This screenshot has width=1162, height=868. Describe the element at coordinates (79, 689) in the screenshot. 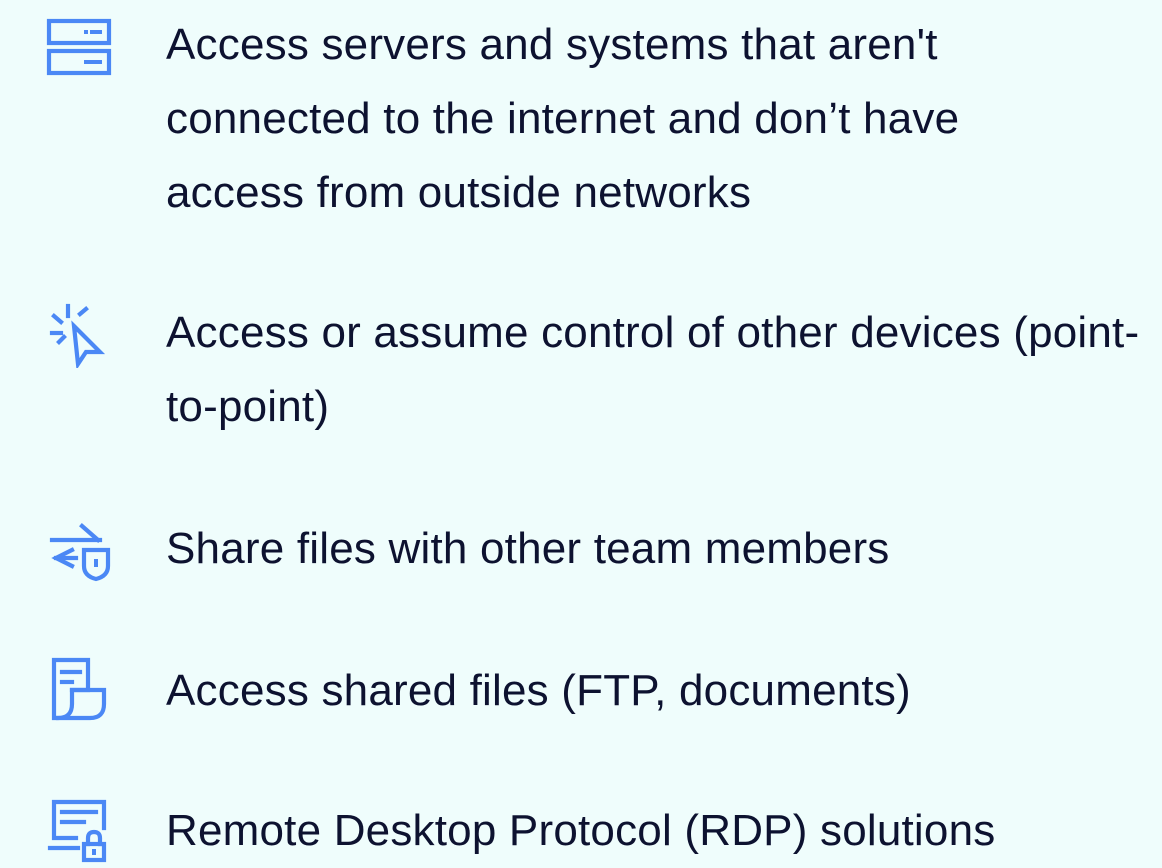

I see `shared-document-icon` at that location.